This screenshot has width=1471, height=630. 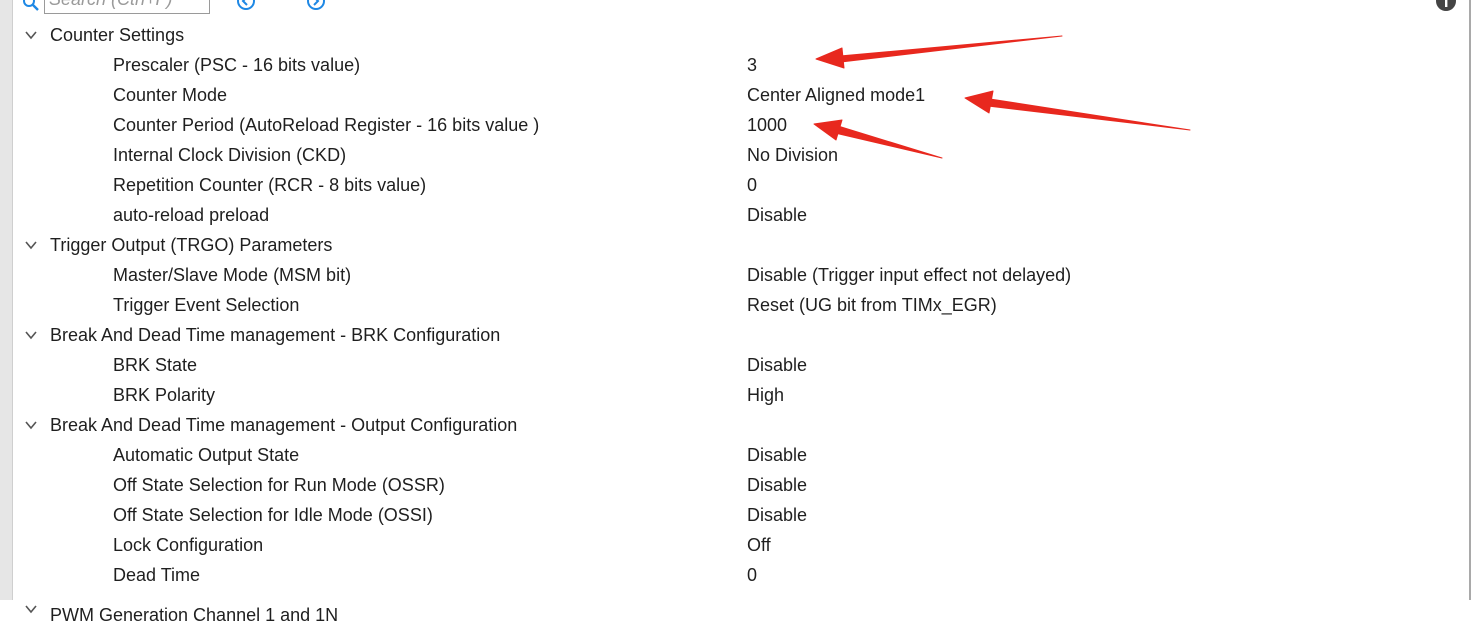 I want to click on param-row-prescaler: Prescaler (PSC - 16 bits value) 3, so click(x=730, y=65).